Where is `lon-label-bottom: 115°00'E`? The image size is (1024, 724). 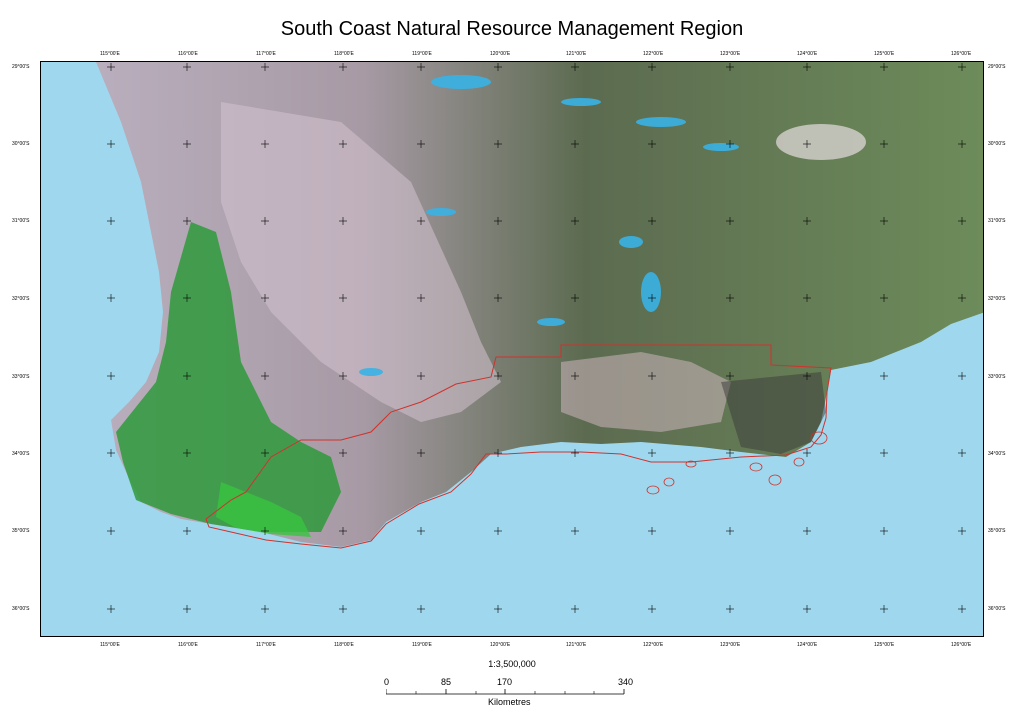 lon-label-bottom: 115°00'E is located at coordinates (110, 645).